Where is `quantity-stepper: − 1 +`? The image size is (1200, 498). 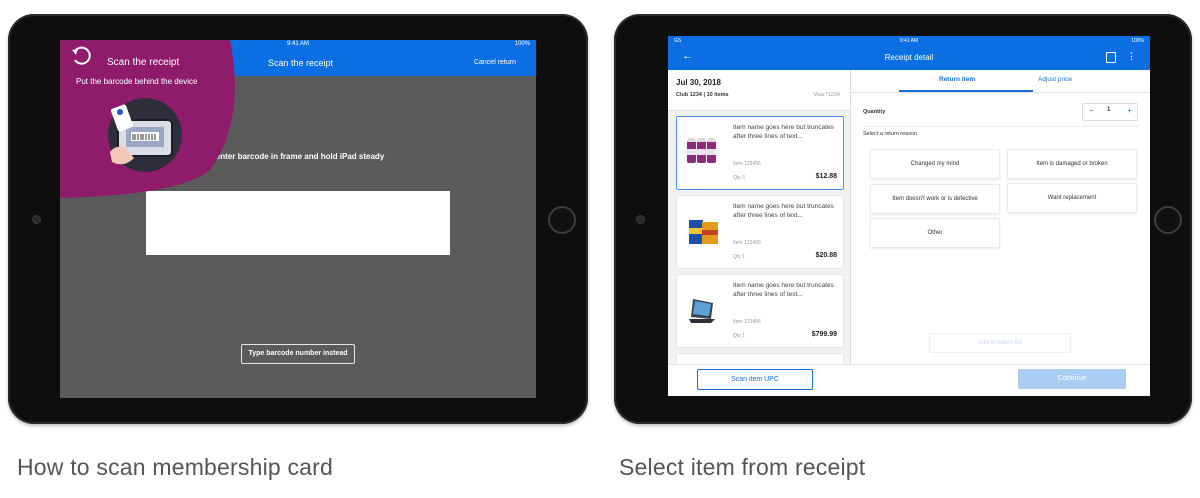
quantity-stepper: − 1 + is located at coordinates (1110, 112).